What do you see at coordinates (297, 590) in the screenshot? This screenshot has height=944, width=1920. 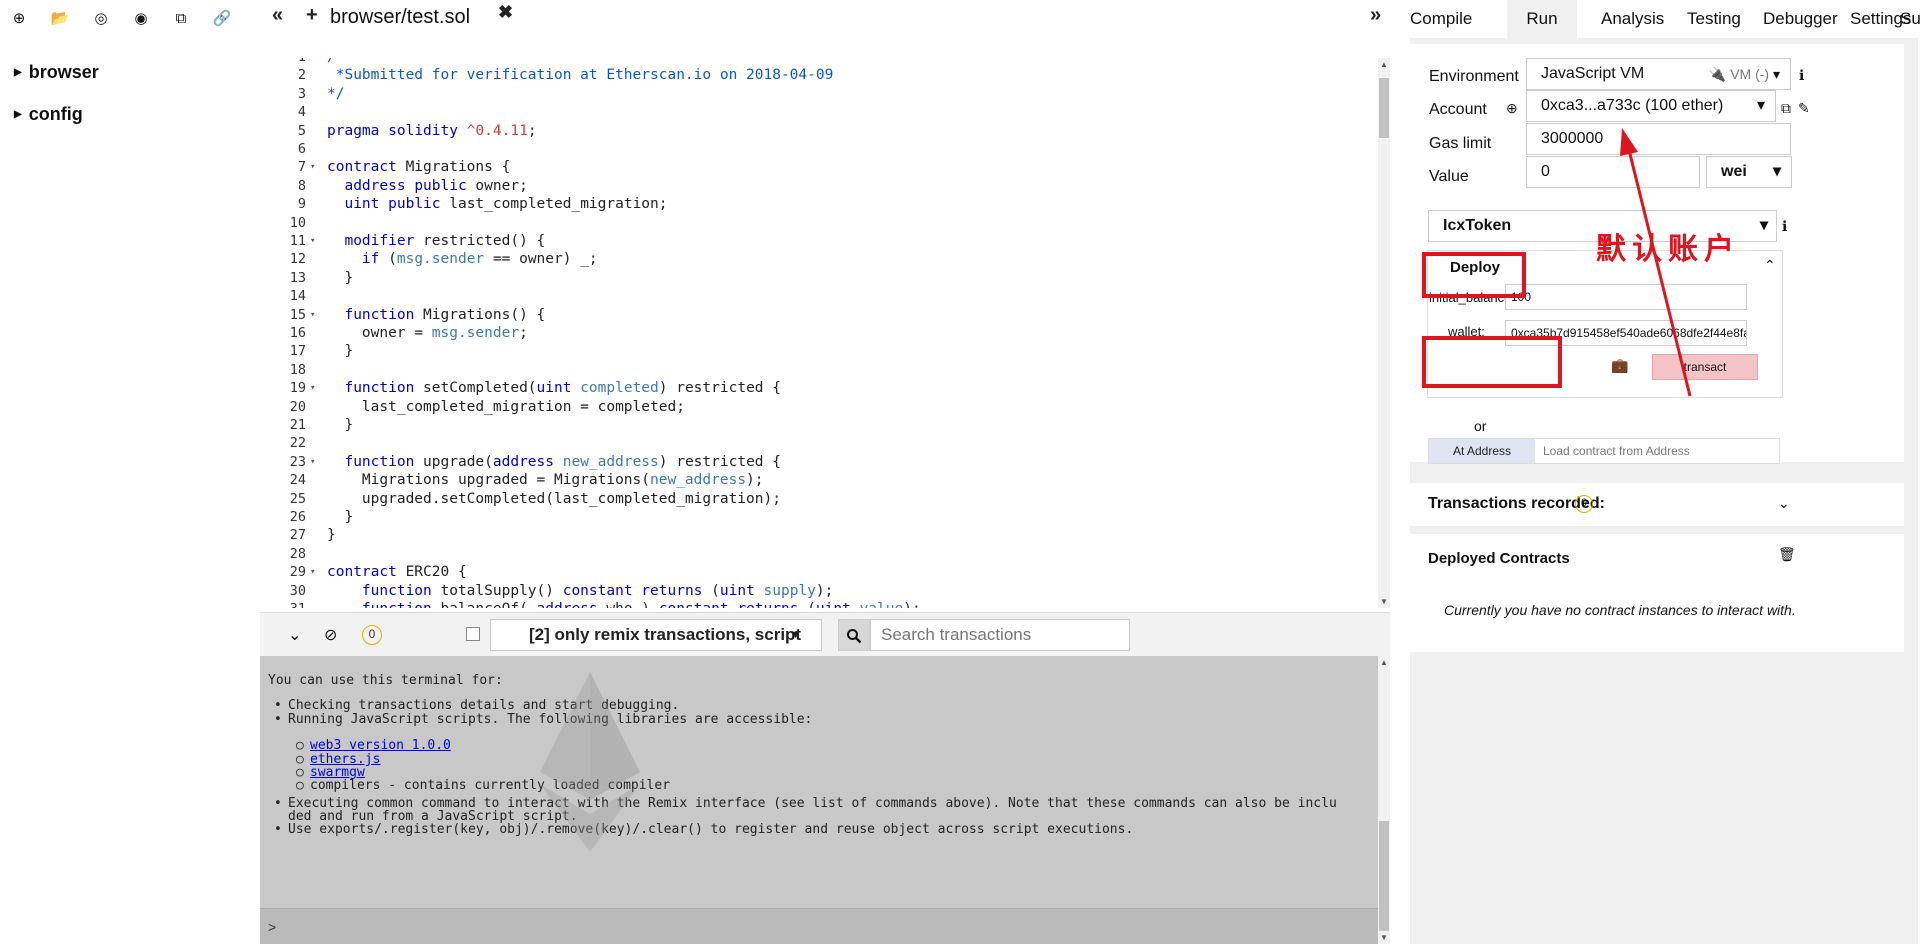 I see `line-number: 30` at bounding box center [297, 590].